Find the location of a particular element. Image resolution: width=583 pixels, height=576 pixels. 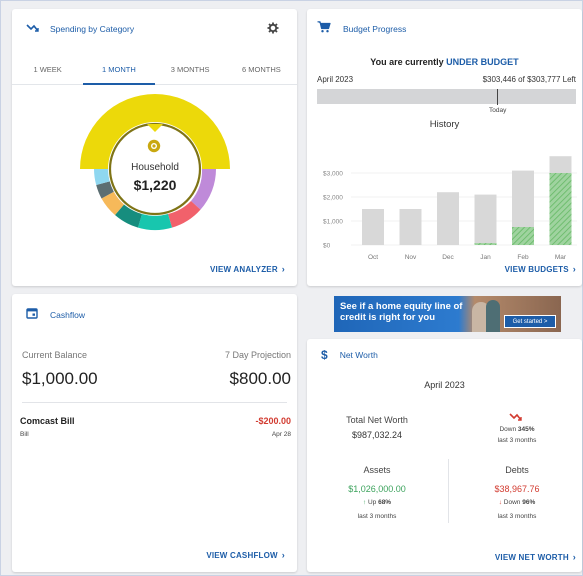

link-label: VIEW NET WORTH is located at coordinates (531, 557).